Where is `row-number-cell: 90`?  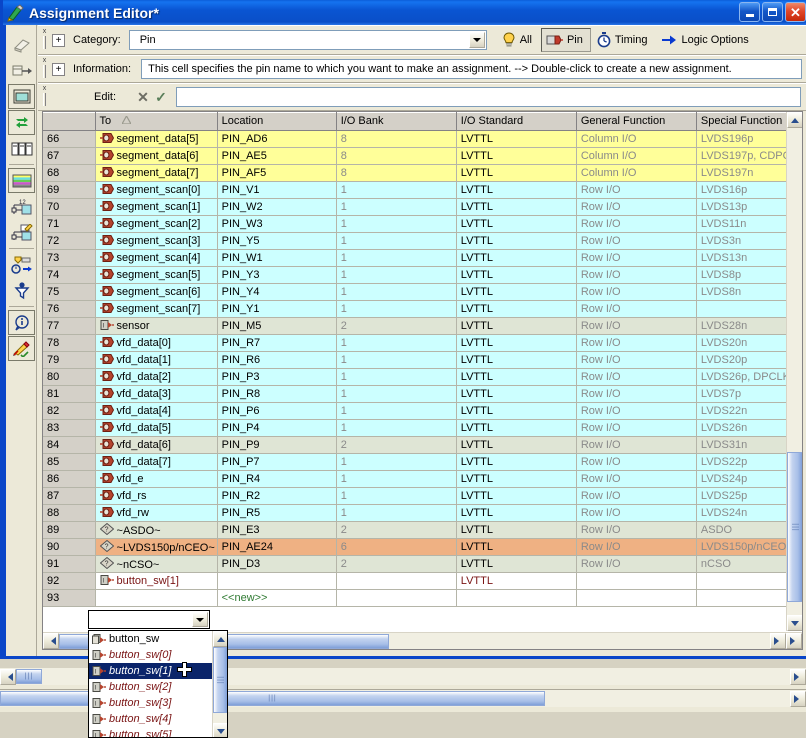 row-number-cell: 90 is located at coordinates (69, 547).